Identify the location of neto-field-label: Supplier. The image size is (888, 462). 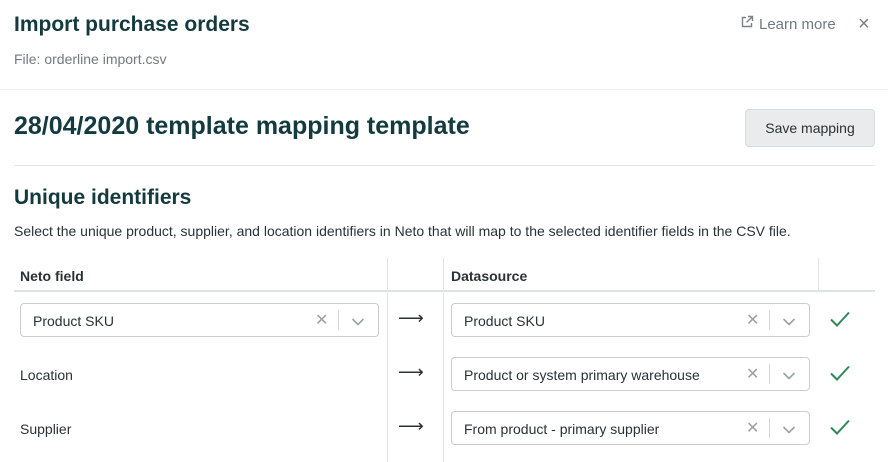
(46, 429).